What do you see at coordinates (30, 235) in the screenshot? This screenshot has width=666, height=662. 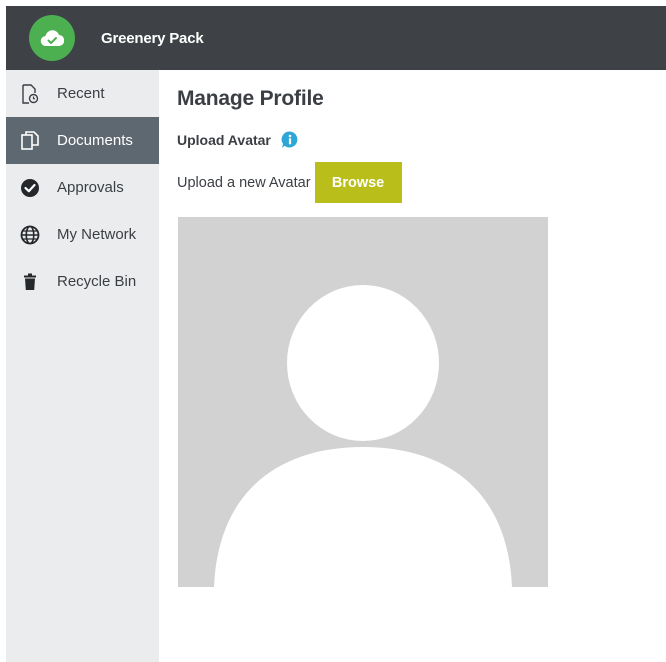 I see `globe-icon` at bounding box center [30, 235].